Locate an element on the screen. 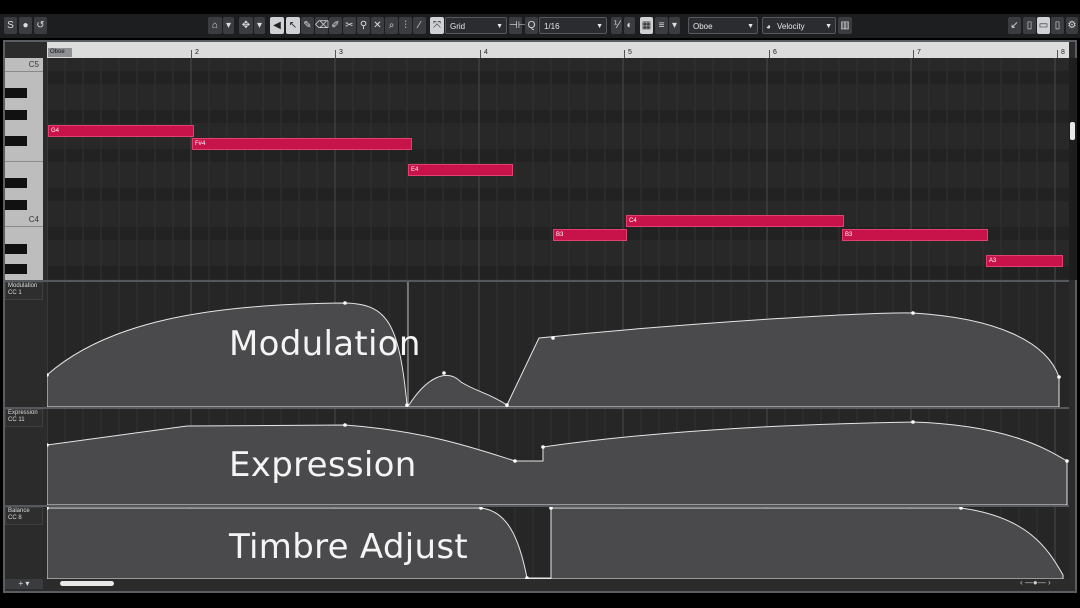 The height and width of the screenshot is (608, 1080). add-lane-button: + ▾ is located at coordinates (24, 584).